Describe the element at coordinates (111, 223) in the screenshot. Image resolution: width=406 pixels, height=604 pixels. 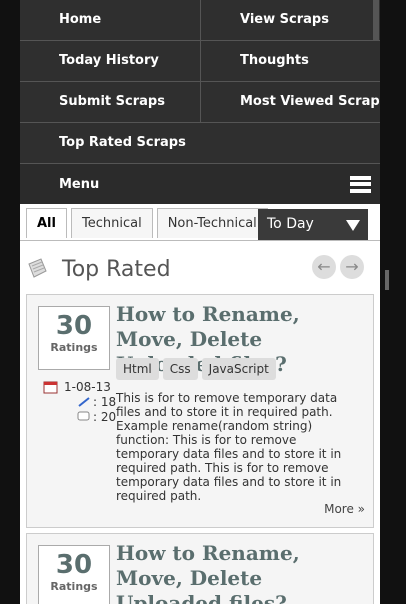
I see `tab-technical: Technical` at that location.